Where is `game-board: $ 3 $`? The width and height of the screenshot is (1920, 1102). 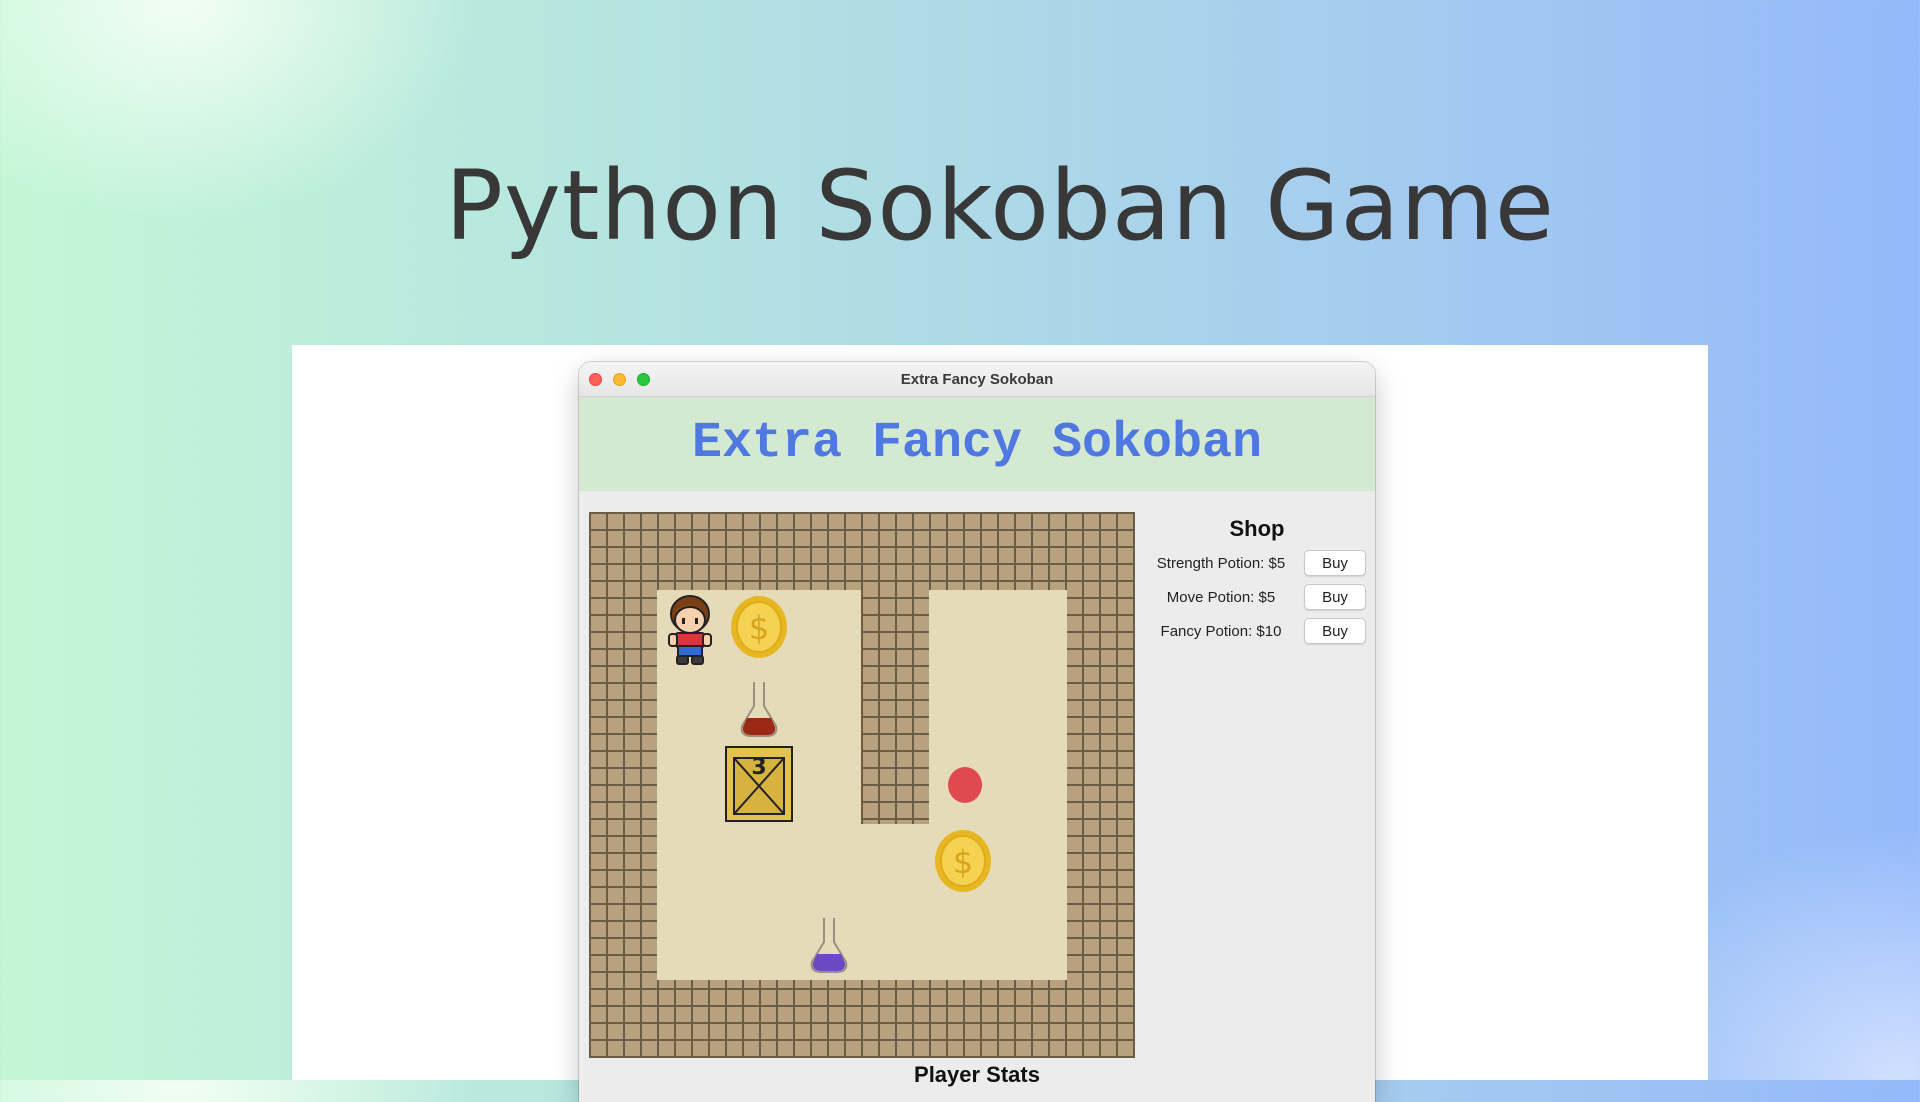
game-board: $ 3 $ is located at coordinates (862, 785).